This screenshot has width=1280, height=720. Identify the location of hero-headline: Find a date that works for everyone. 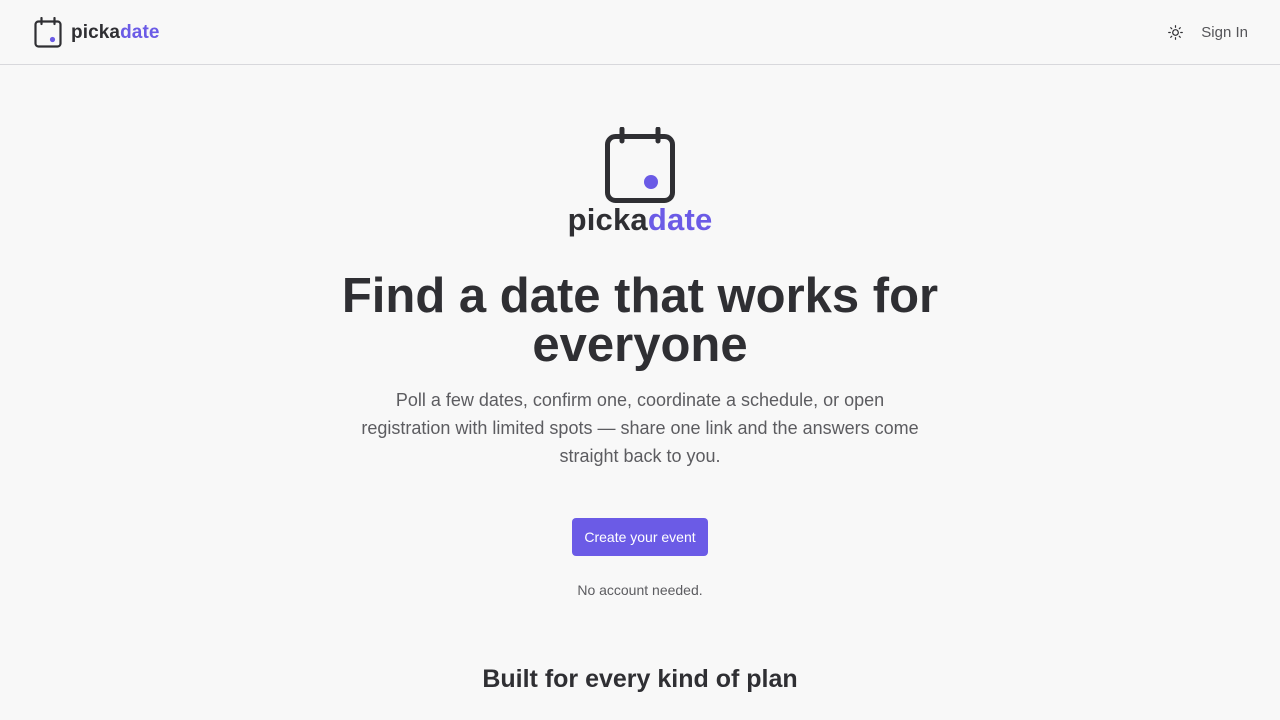
(640, 320).